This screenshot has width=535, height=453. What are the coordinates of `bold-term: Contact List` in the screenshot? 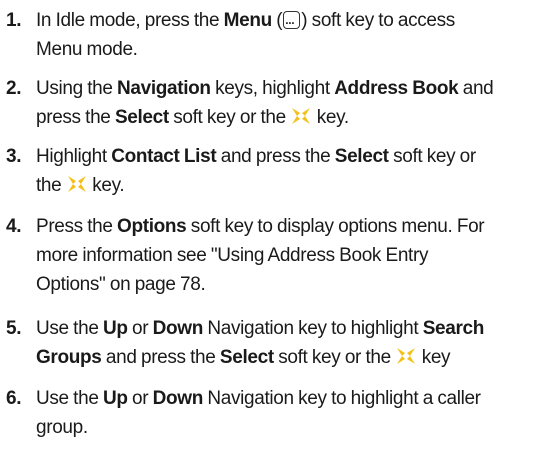 It's located at (164, 156).